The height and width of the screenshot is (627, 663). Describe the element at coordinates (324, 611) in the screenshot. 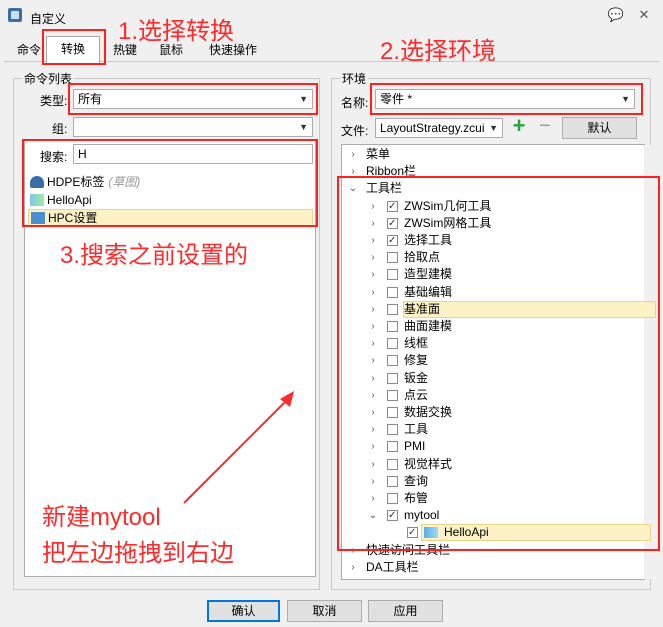

I see `cancel-button: 取消` at that location.